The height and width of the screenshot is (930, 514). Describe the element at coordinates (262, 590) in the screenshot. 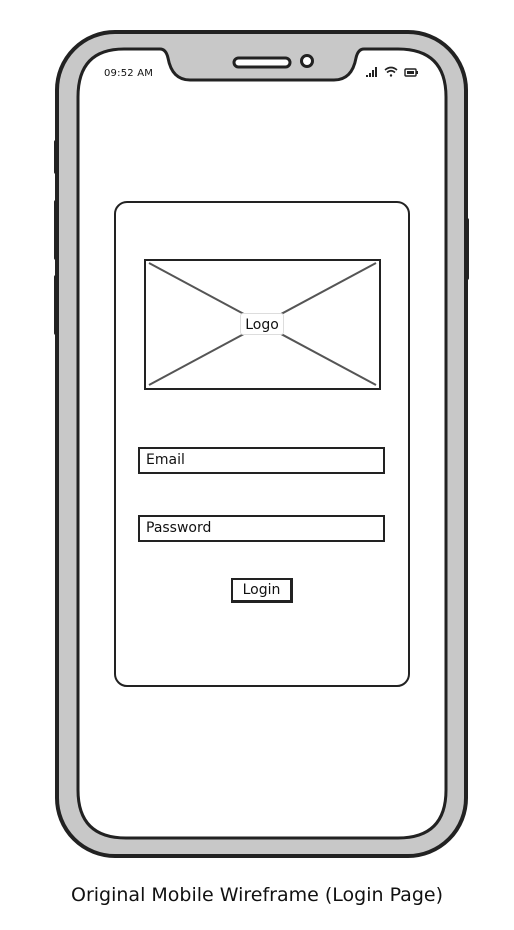

I see `login-button: Login` at that location.